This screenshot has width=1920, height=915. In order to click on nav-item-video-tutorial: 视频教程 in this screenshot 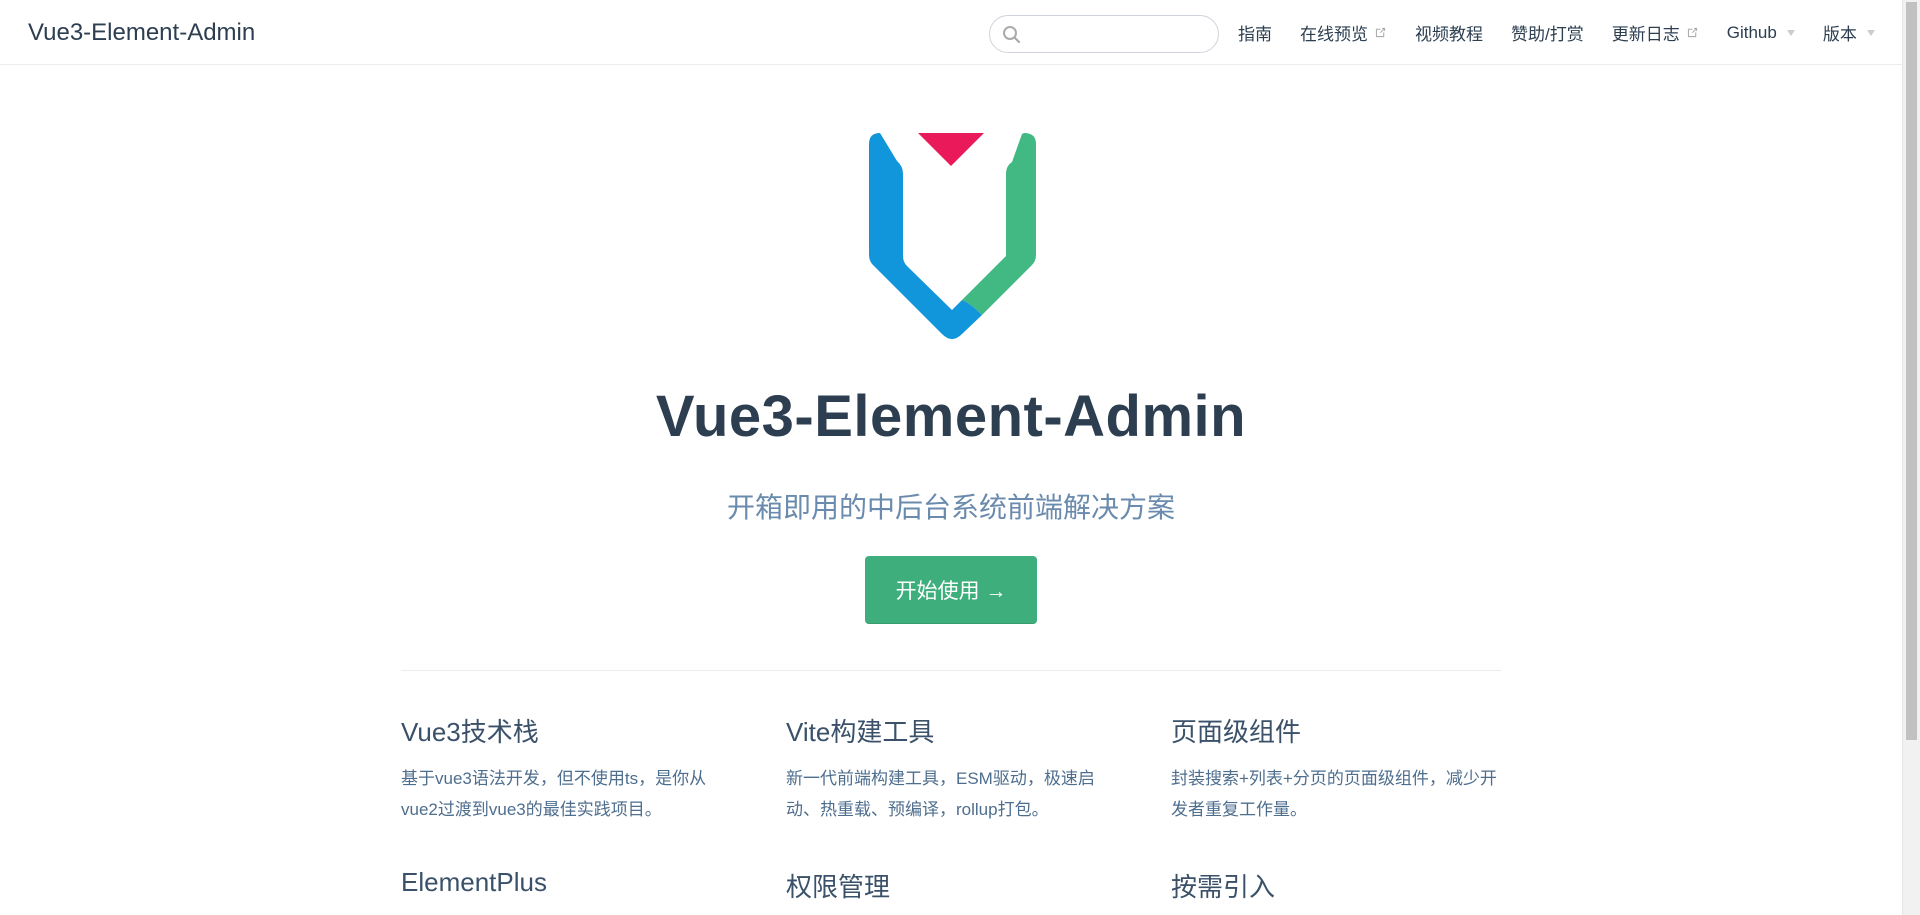, I will do `click(1449, 32)`.